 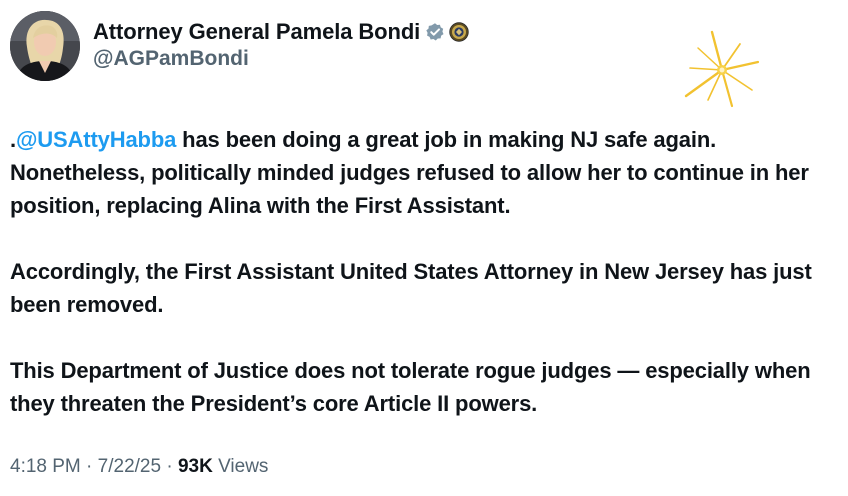 I want to click on tweet-time: 4:18 PM, so click(x=45, y=466).